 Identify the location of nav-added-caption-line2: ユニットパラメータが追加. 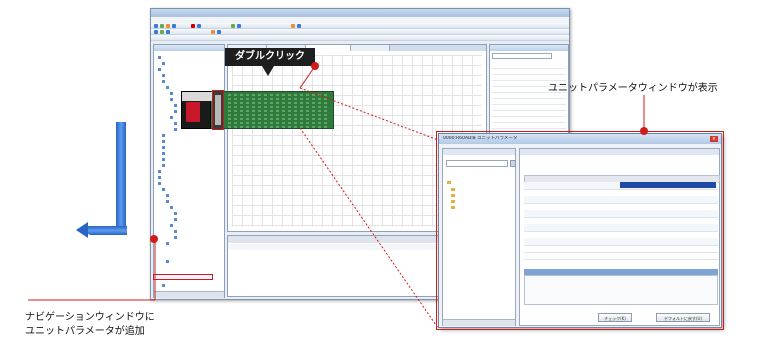
(85, 331).